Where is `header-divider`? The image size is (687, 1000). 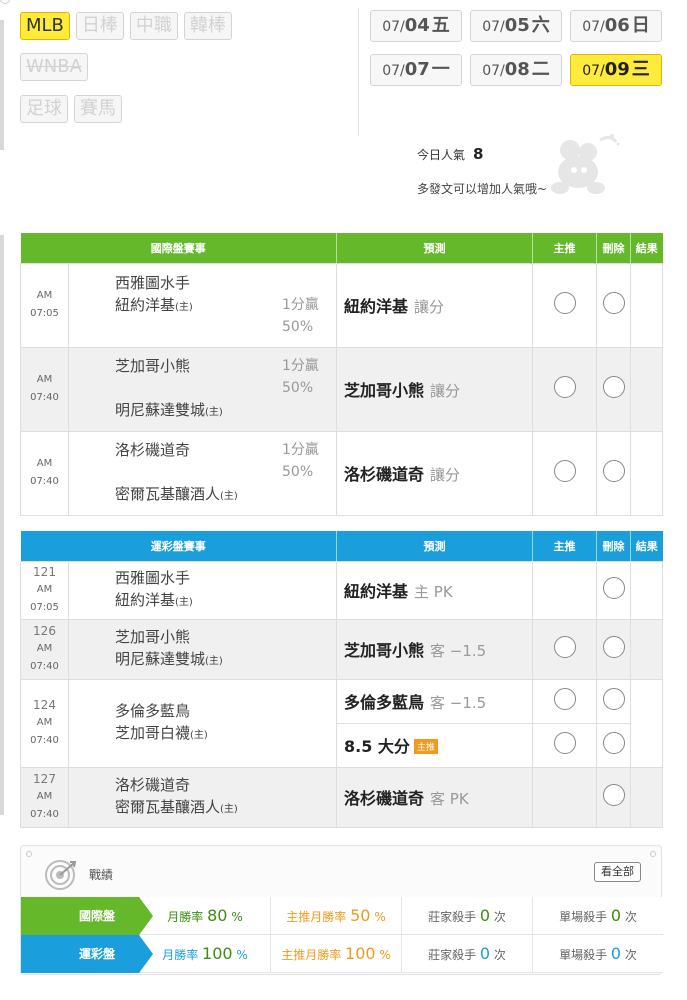
header-divider is located at coordinates (358, 72).